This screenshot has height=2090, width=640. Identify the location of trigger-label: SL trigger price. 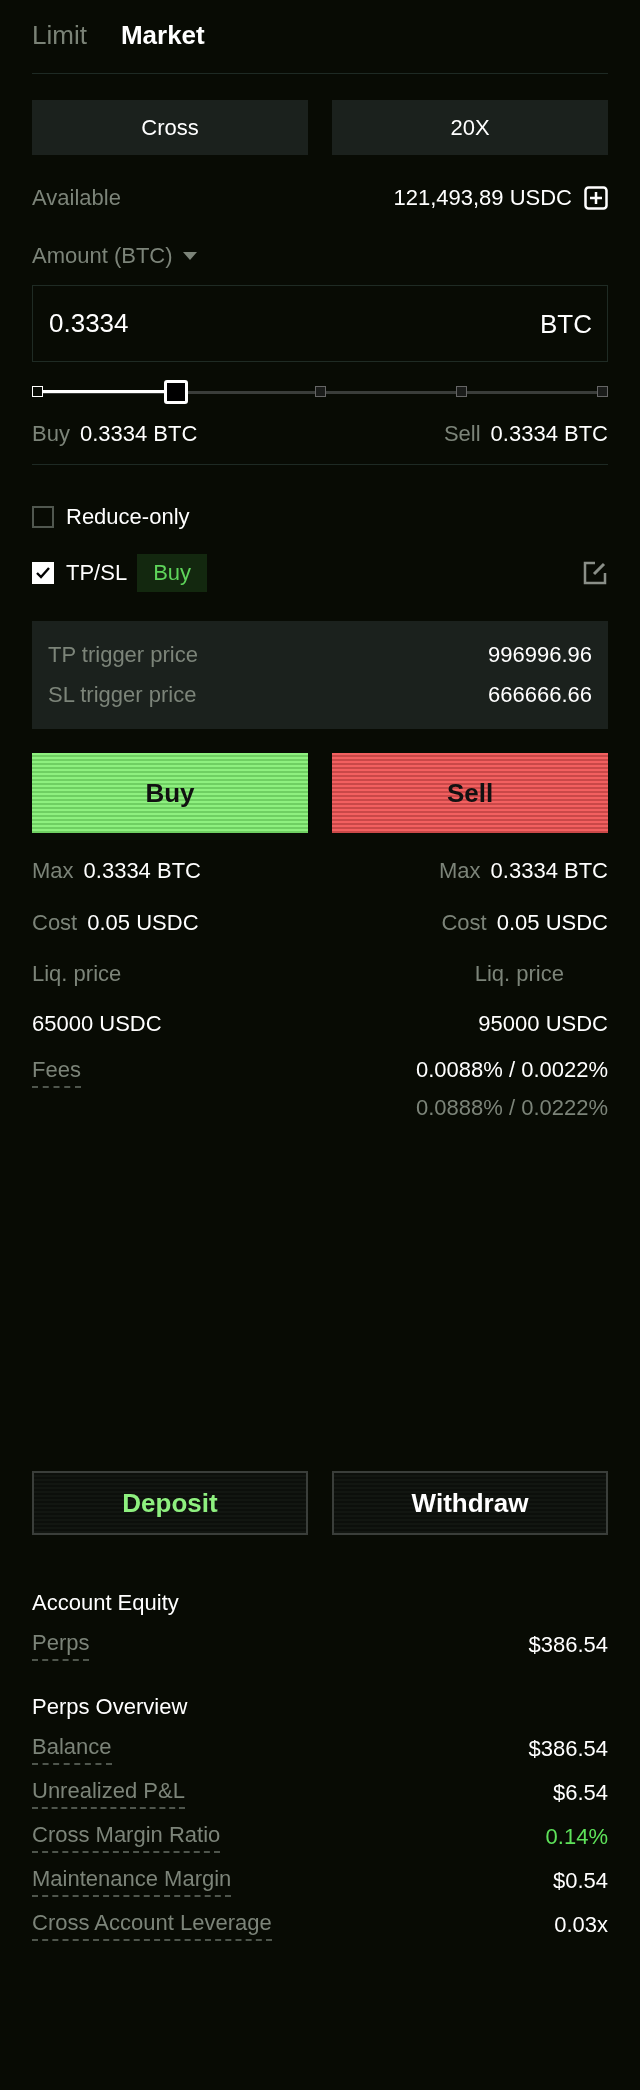
(122, 695).